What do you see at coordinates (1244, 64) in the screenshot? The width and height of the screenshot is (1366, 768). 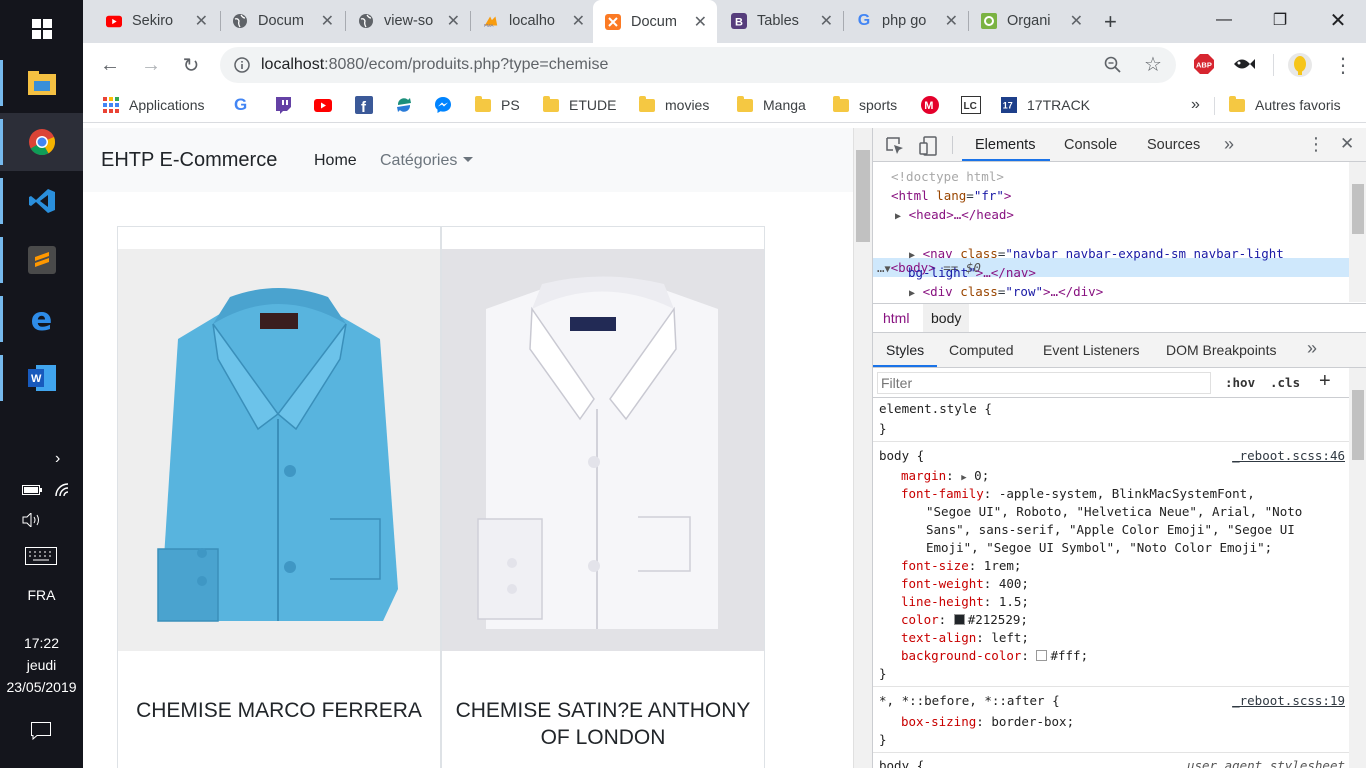 I see `fish-extension-icon` at bounding box center [1244, 64].